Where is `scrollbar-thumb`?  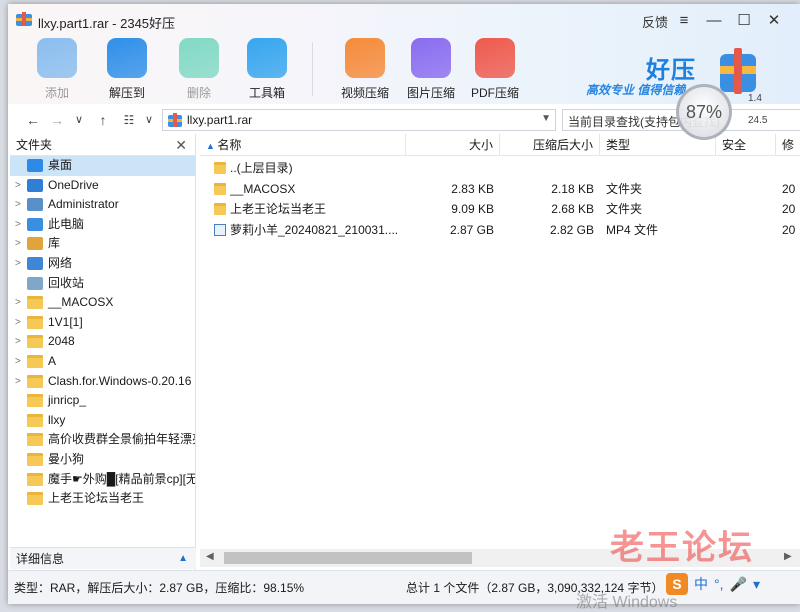
scrollbar-thumb is located at coordinates (348, 558).